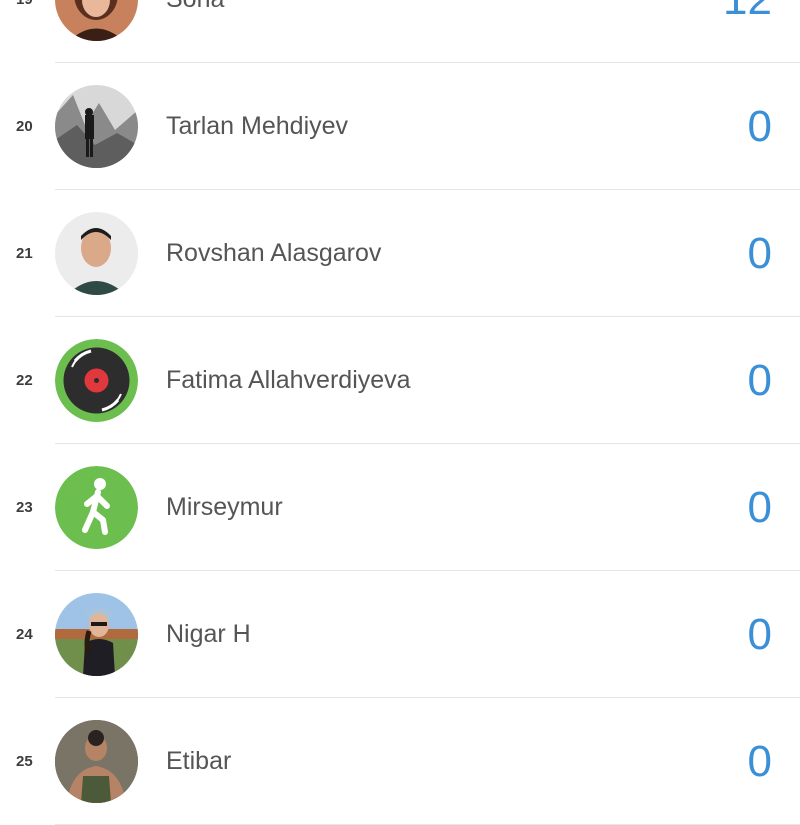  Describe the element at coordinates (24, 507) in the screenshot. I see `rank-number: 23` at that location.